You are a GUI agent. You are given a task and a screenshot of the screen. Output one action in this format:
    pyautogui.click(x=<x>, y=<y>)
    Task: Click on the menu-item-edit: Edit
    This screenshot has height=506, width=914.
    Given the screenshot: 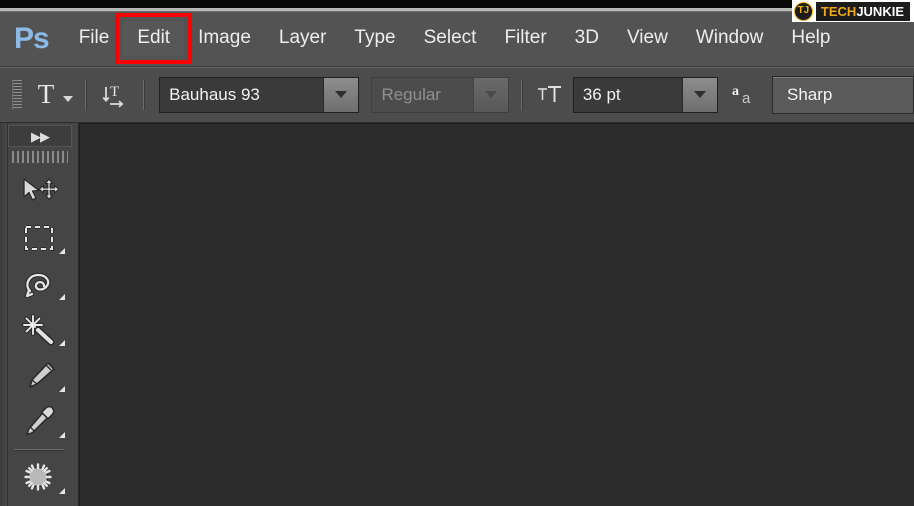 What is the action you would take?
    pyautogui.click(x=154, y=38)
    